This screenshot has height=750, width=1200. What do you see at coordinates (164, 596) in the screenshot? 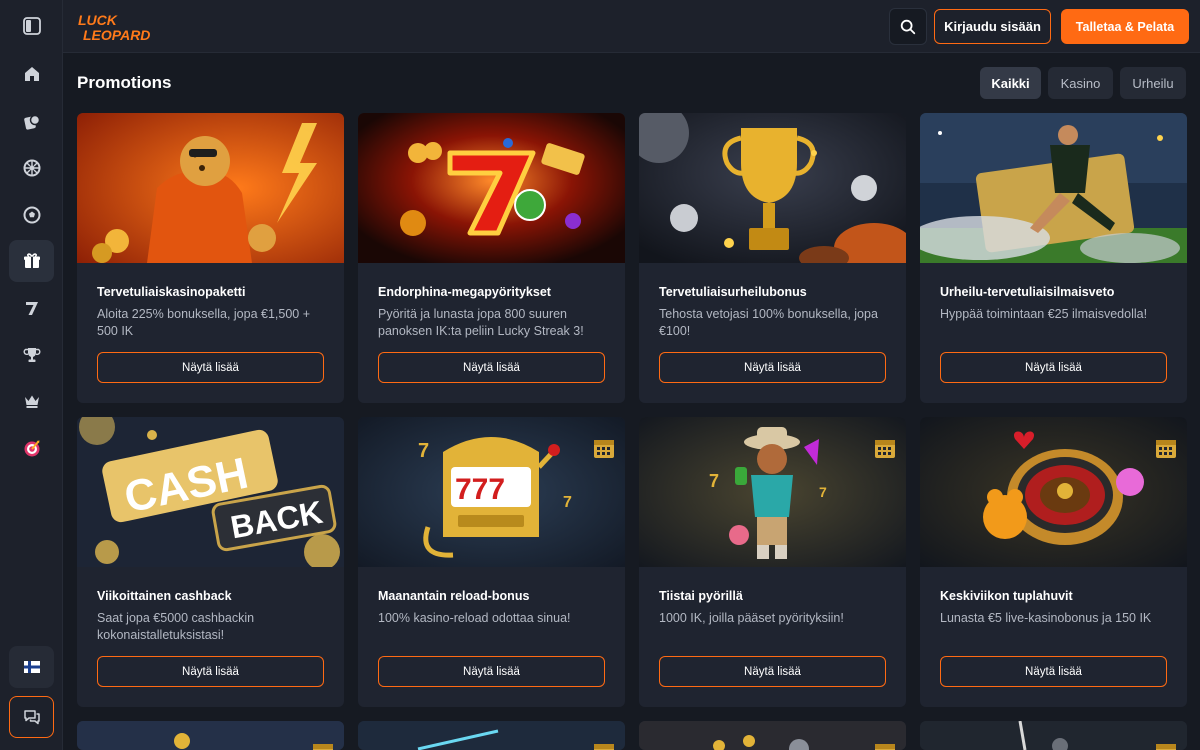
I see `promo-title: Viikoittainen cashback` at bounding box center [164, 596].